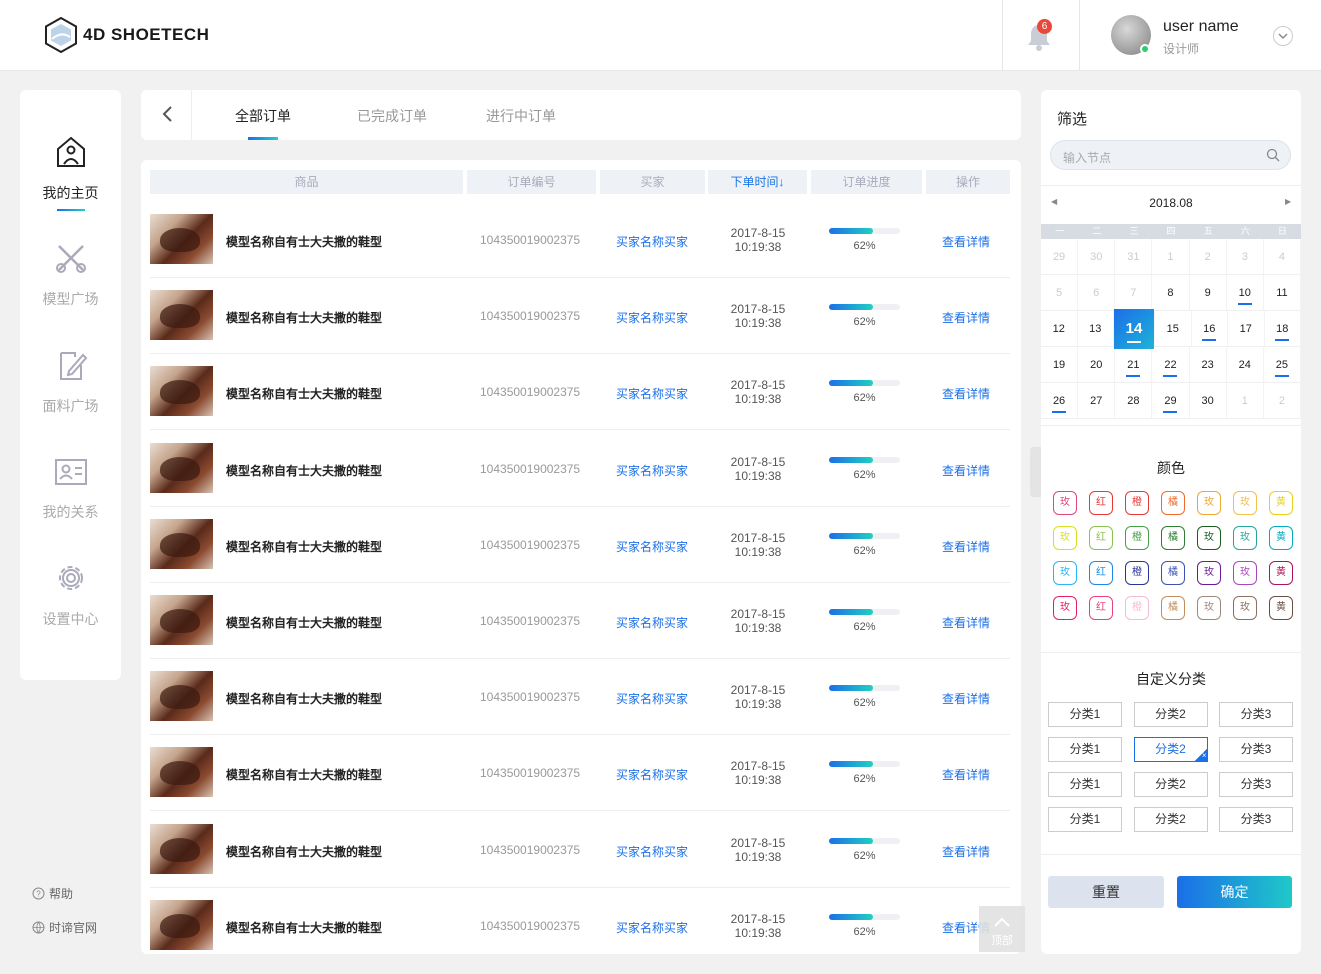  I want to click on calendar-day: 20, so click(1097, 364).